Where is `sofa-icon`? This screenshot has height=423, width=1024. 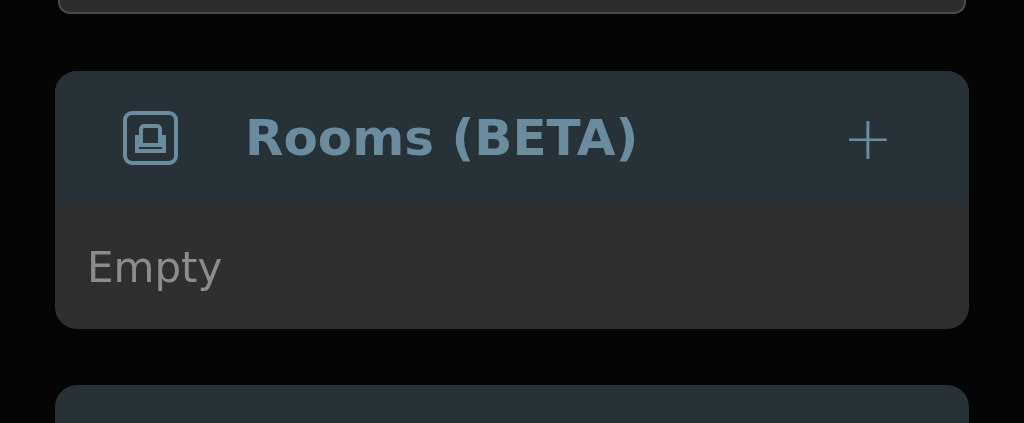
sofa-icon is located at coordinates (150, 138).